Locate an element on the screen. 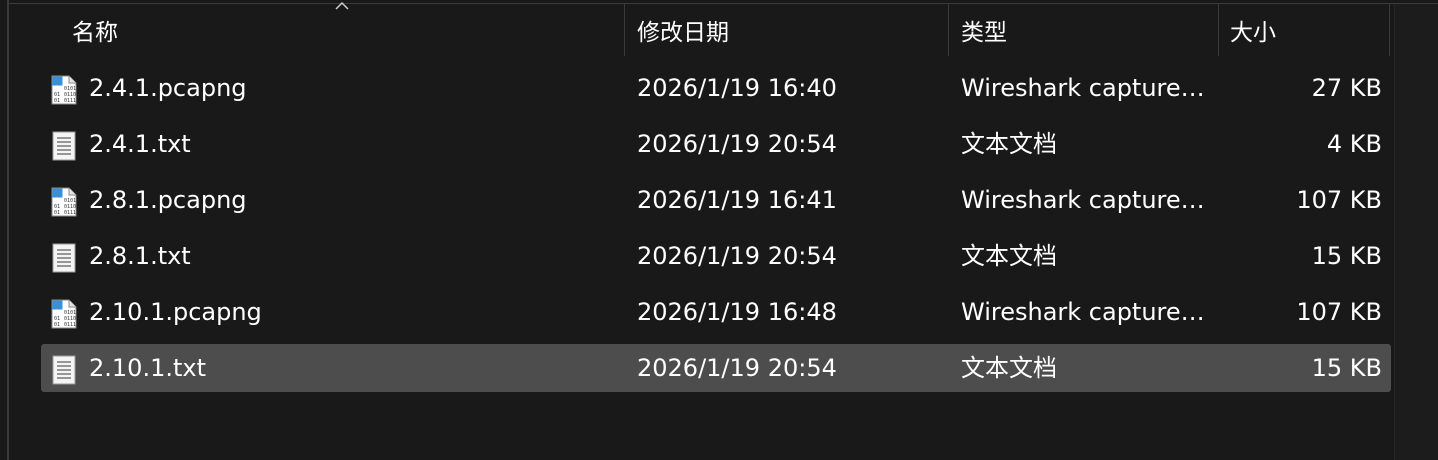  file-row: 2.8.1.txt 2026/1/19 20:54 文本文档 15 KB is located at coordinates (716, 256).